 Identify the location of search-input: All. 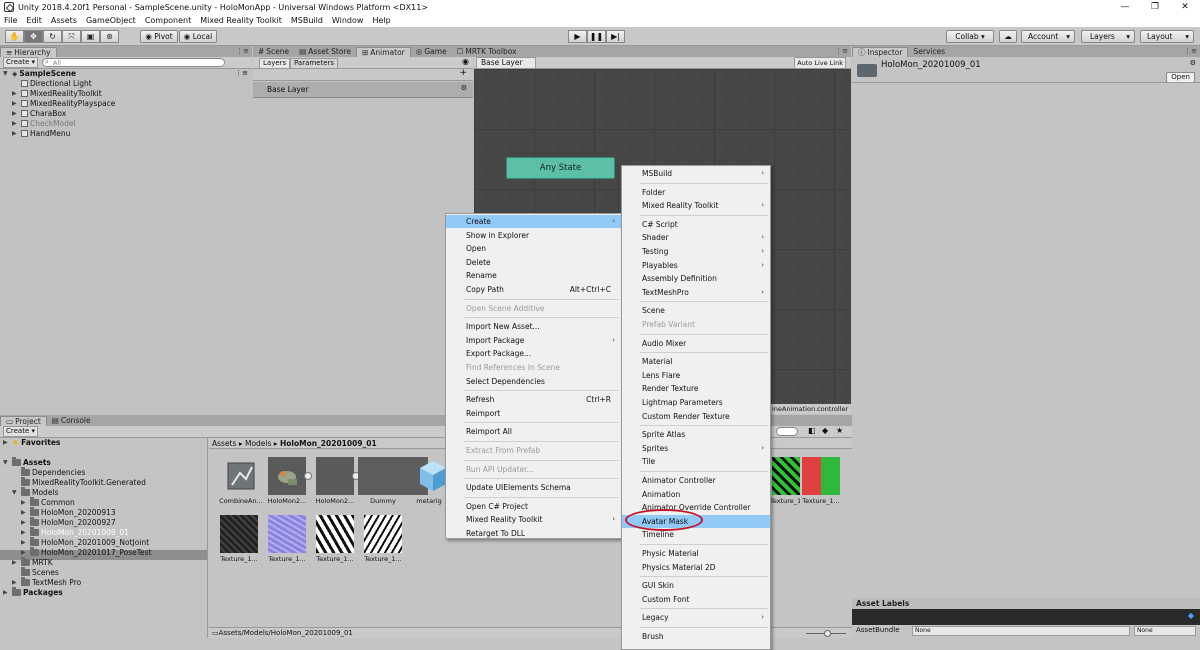
(133, 62).